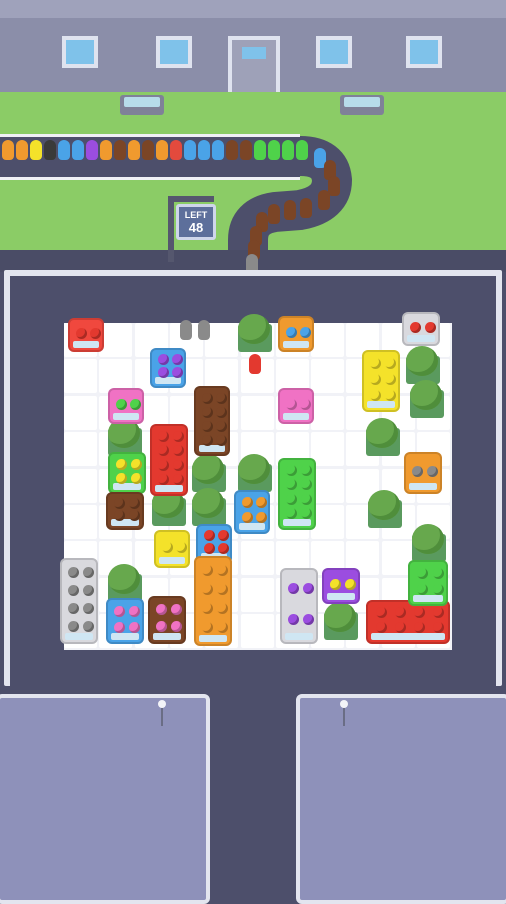  I want to click on gray-passenger, so click(204, 330).